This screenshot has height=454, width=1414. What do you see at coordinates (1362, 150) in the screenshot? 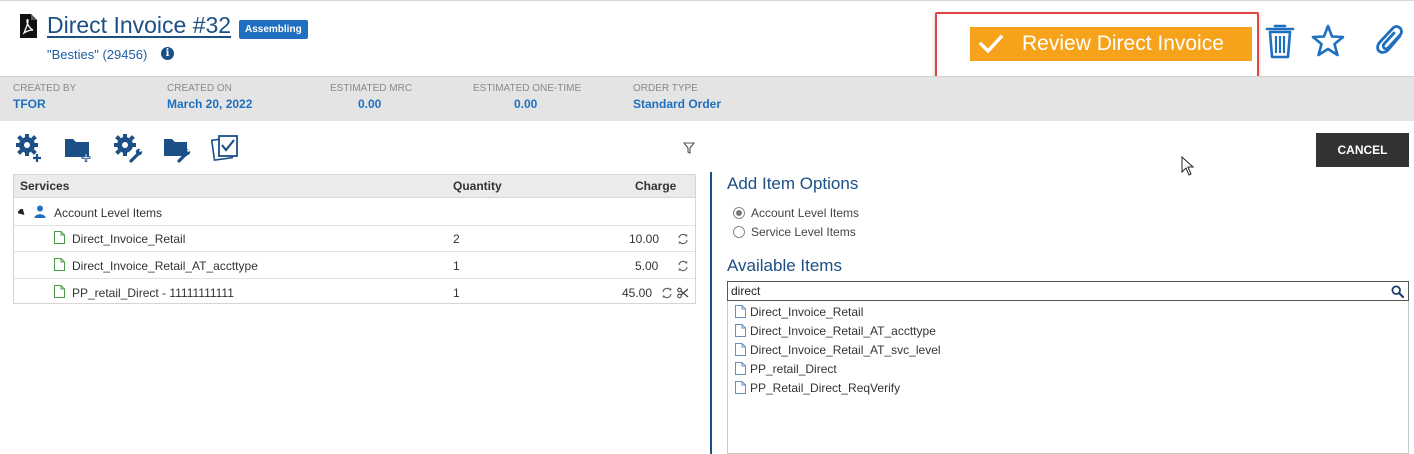
I see `cancel-button: CANCEL` at bounding box center [1362, 150].